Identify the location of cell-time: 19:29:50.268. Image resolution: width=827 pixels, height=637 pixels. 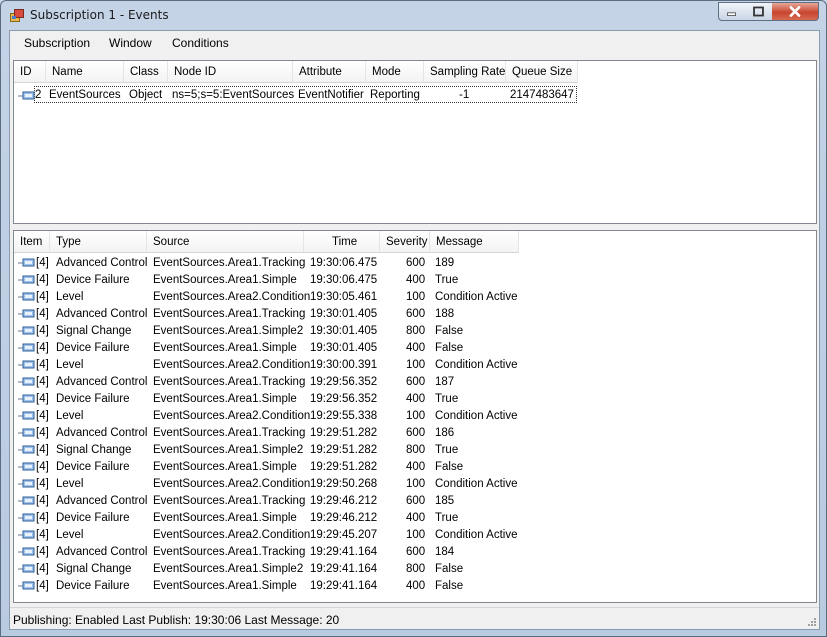
(344, 484).